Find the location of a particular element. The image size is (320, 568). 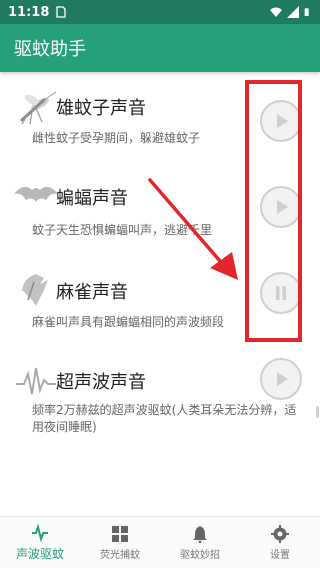

bell-icon is located at coordinates (200, 534).